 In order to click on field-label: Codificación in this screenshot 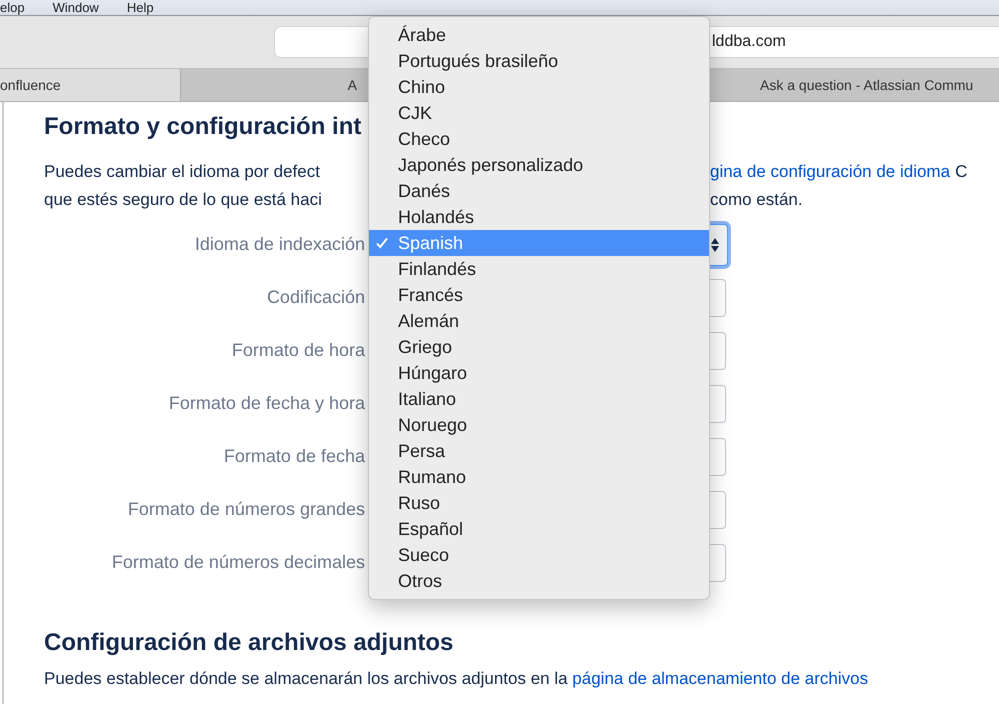, I will do `click(315, 297)`.